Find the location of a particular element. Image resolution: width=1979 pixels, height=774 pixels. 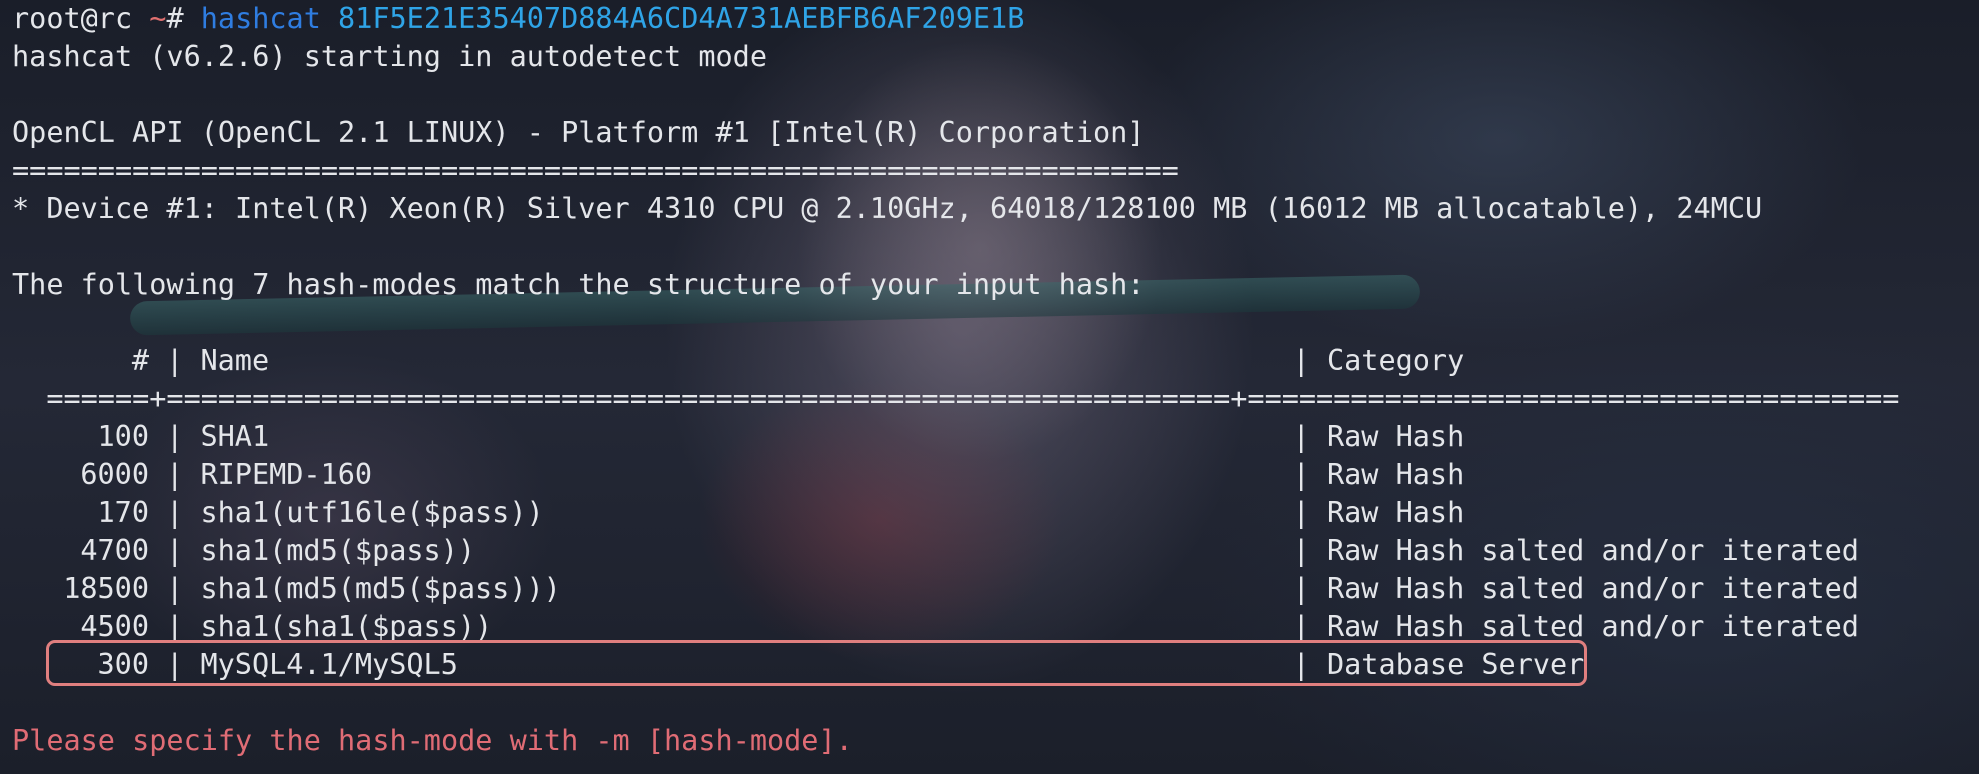

header-category: Category is located at coordinates (1395, 360).